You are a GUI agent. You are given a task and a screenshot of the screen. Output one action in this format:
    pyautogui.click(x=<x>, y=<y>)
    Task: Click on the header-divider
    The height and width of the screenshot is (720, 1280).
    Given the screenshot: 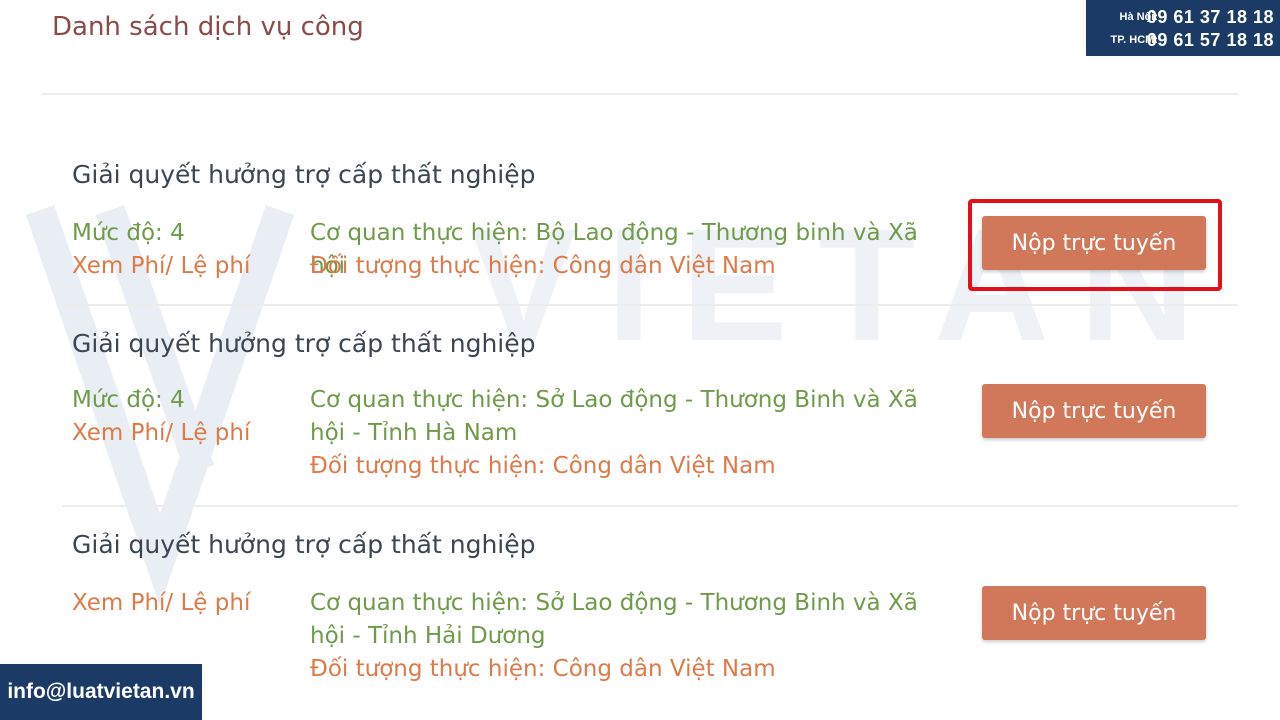 What is the action you would take?
    pyautogui.click(x=640, y=94)
    